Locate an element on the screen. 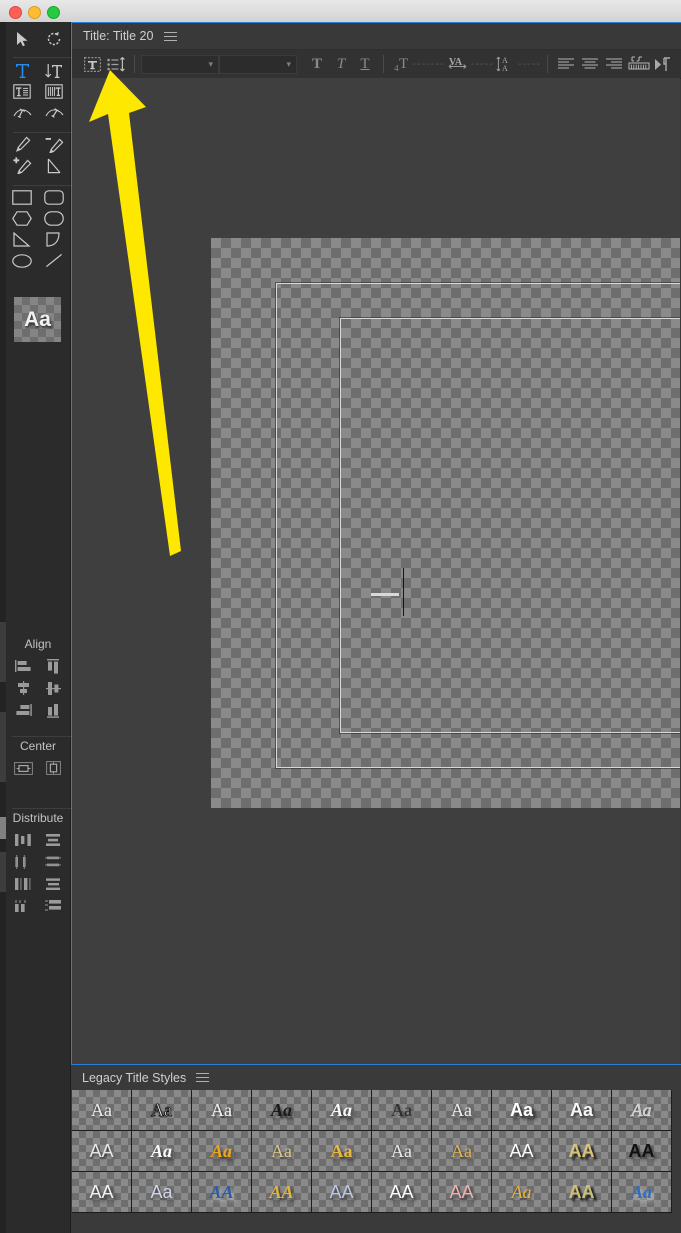  vertical-path-type-tool is located at coordinates (54, 112).